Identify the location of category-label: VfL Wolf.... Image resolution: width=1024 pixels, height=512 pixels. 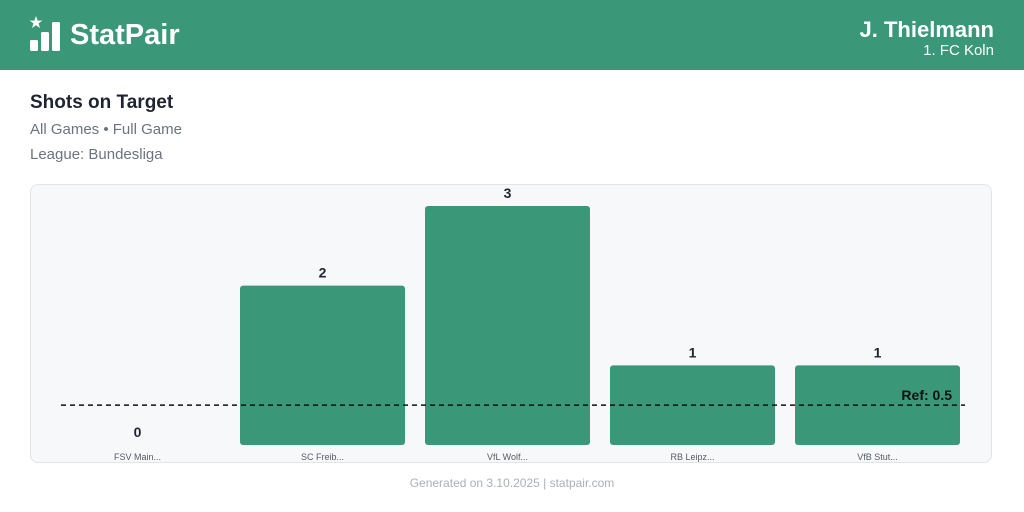
(507, 457).